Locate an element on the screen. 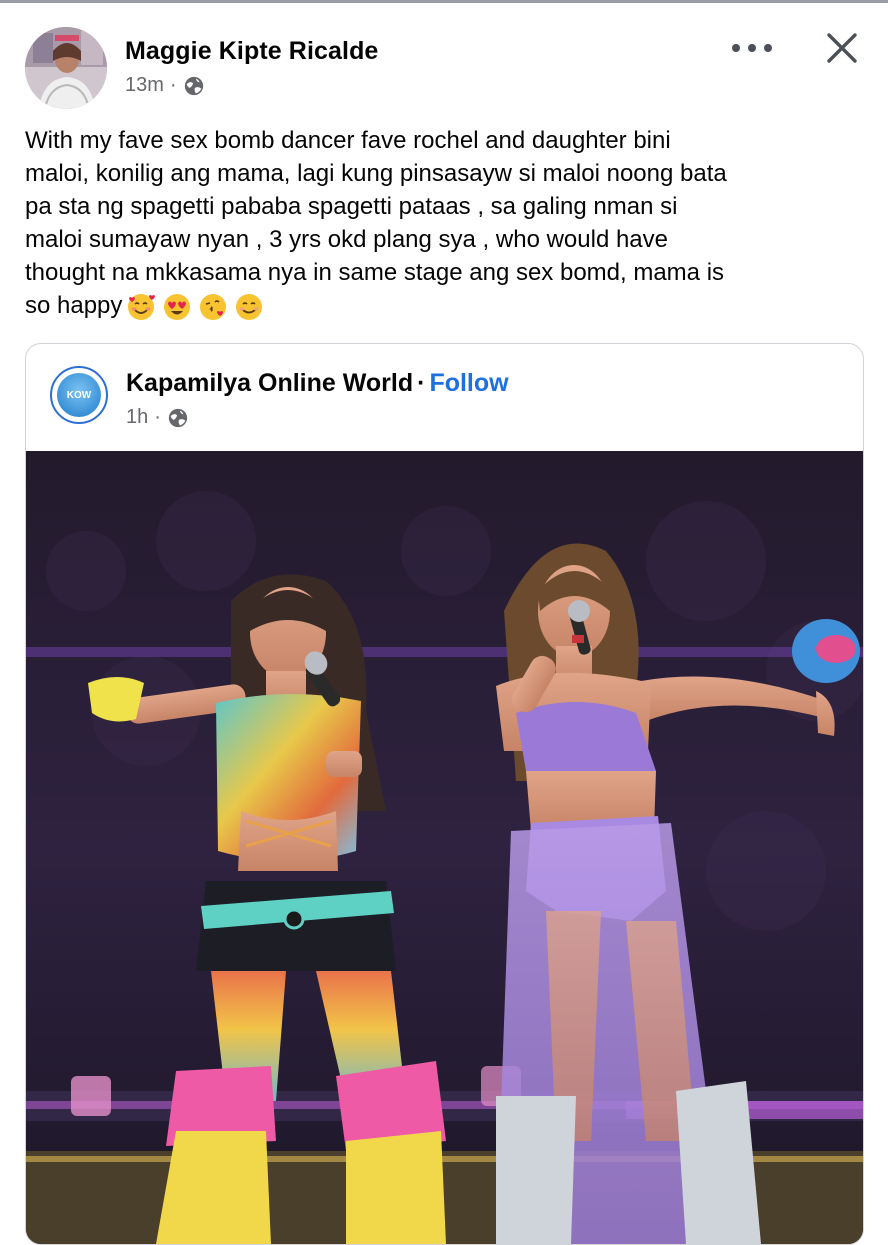  author-name: Maggie Kipte Ricalde is located at coordinates (251, 51).